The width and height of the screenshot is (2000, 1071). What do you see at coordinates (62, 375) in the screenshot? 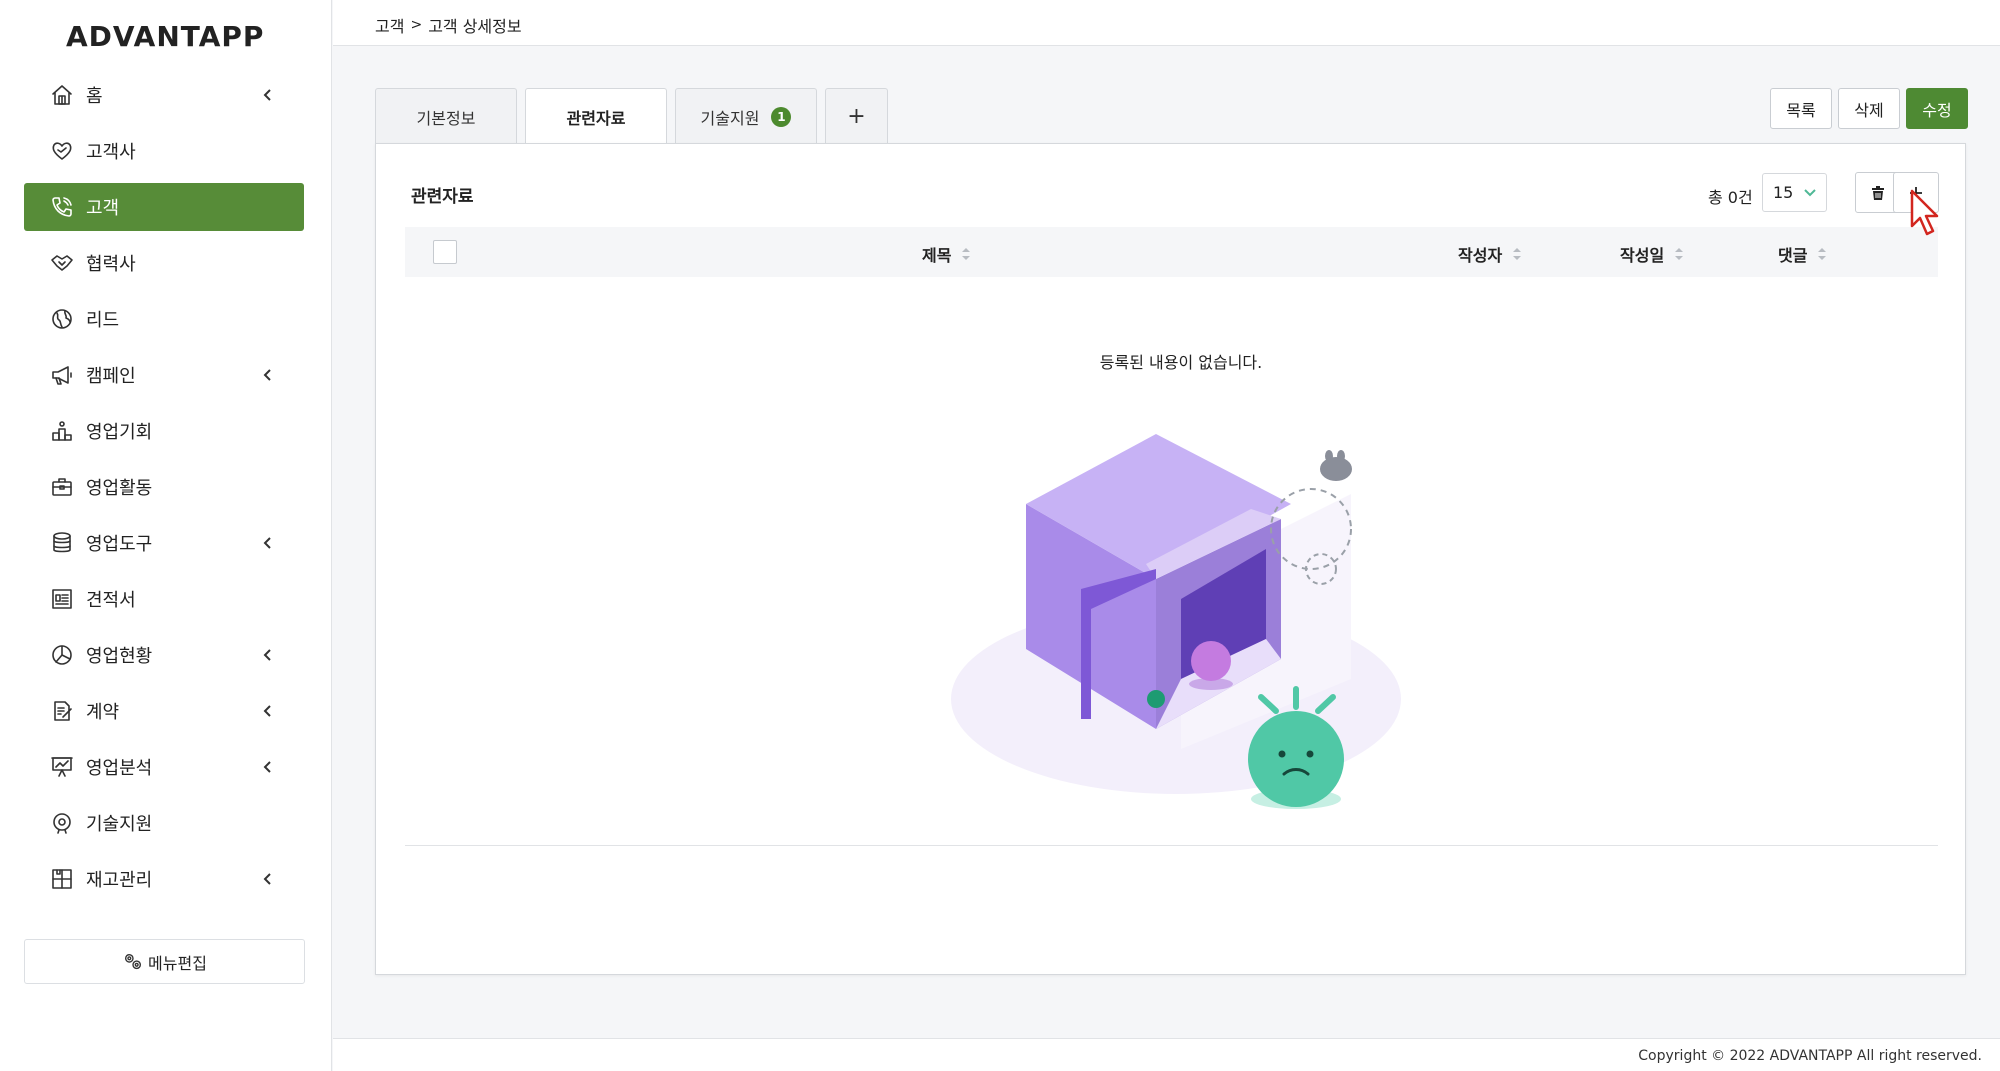
I see `megaphone-icon` at bounding box center [62, 375].